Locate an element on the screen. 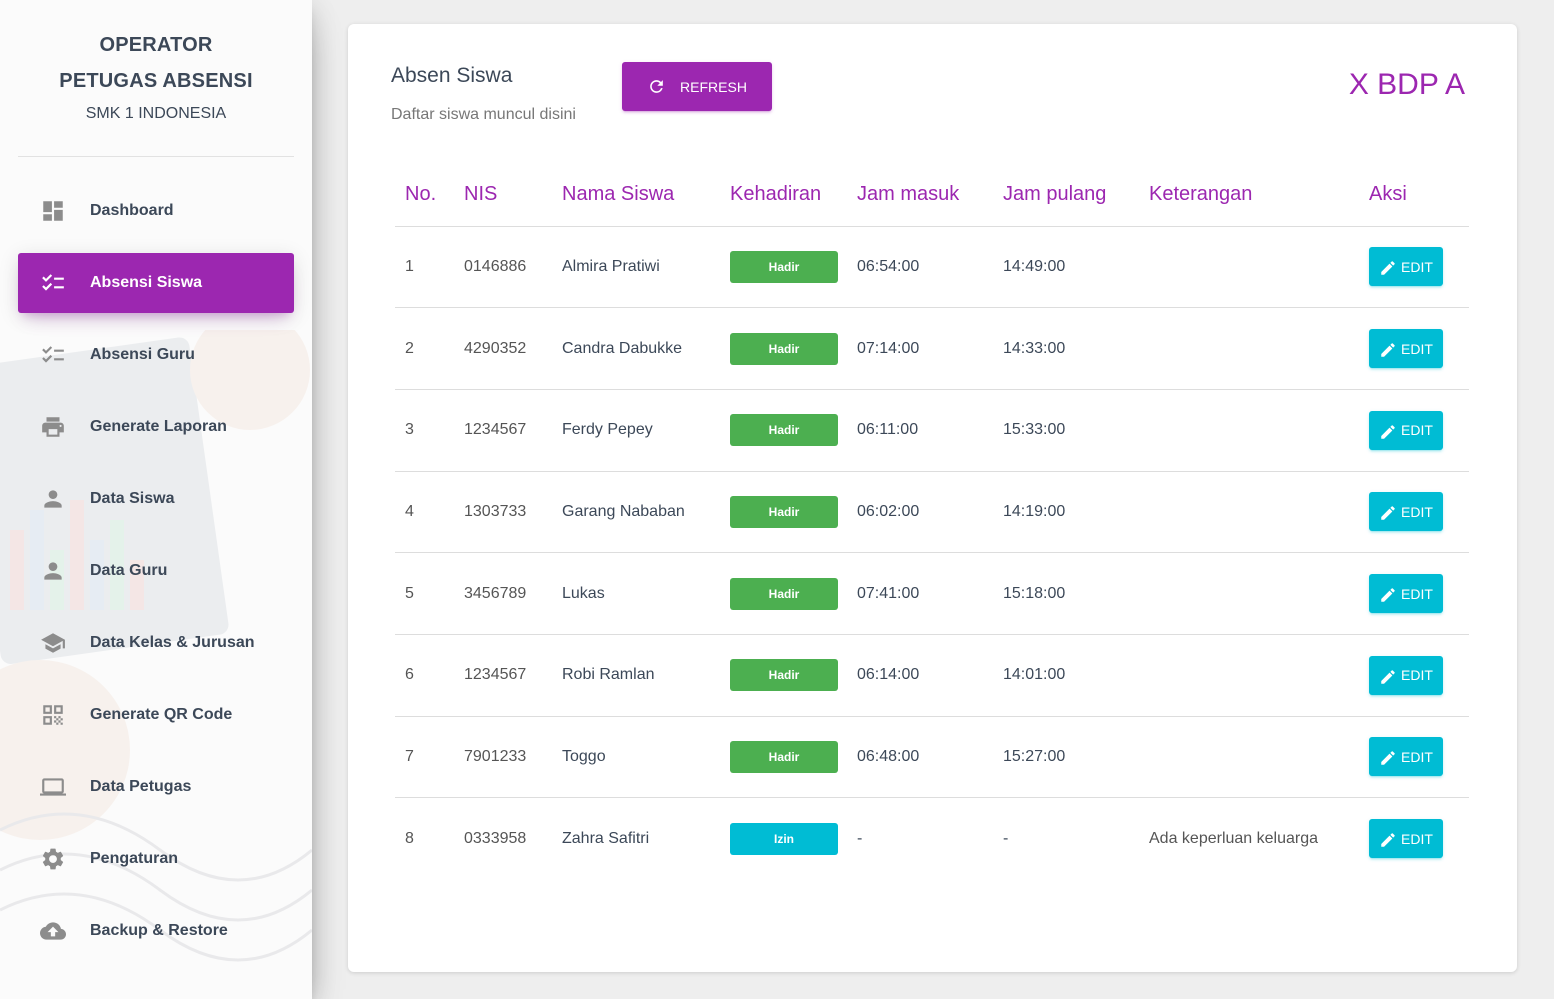 The width and height of the screenshot is (1554, 999). cell-time-out: 14:19:00 is located at coordinates (1066, 512).